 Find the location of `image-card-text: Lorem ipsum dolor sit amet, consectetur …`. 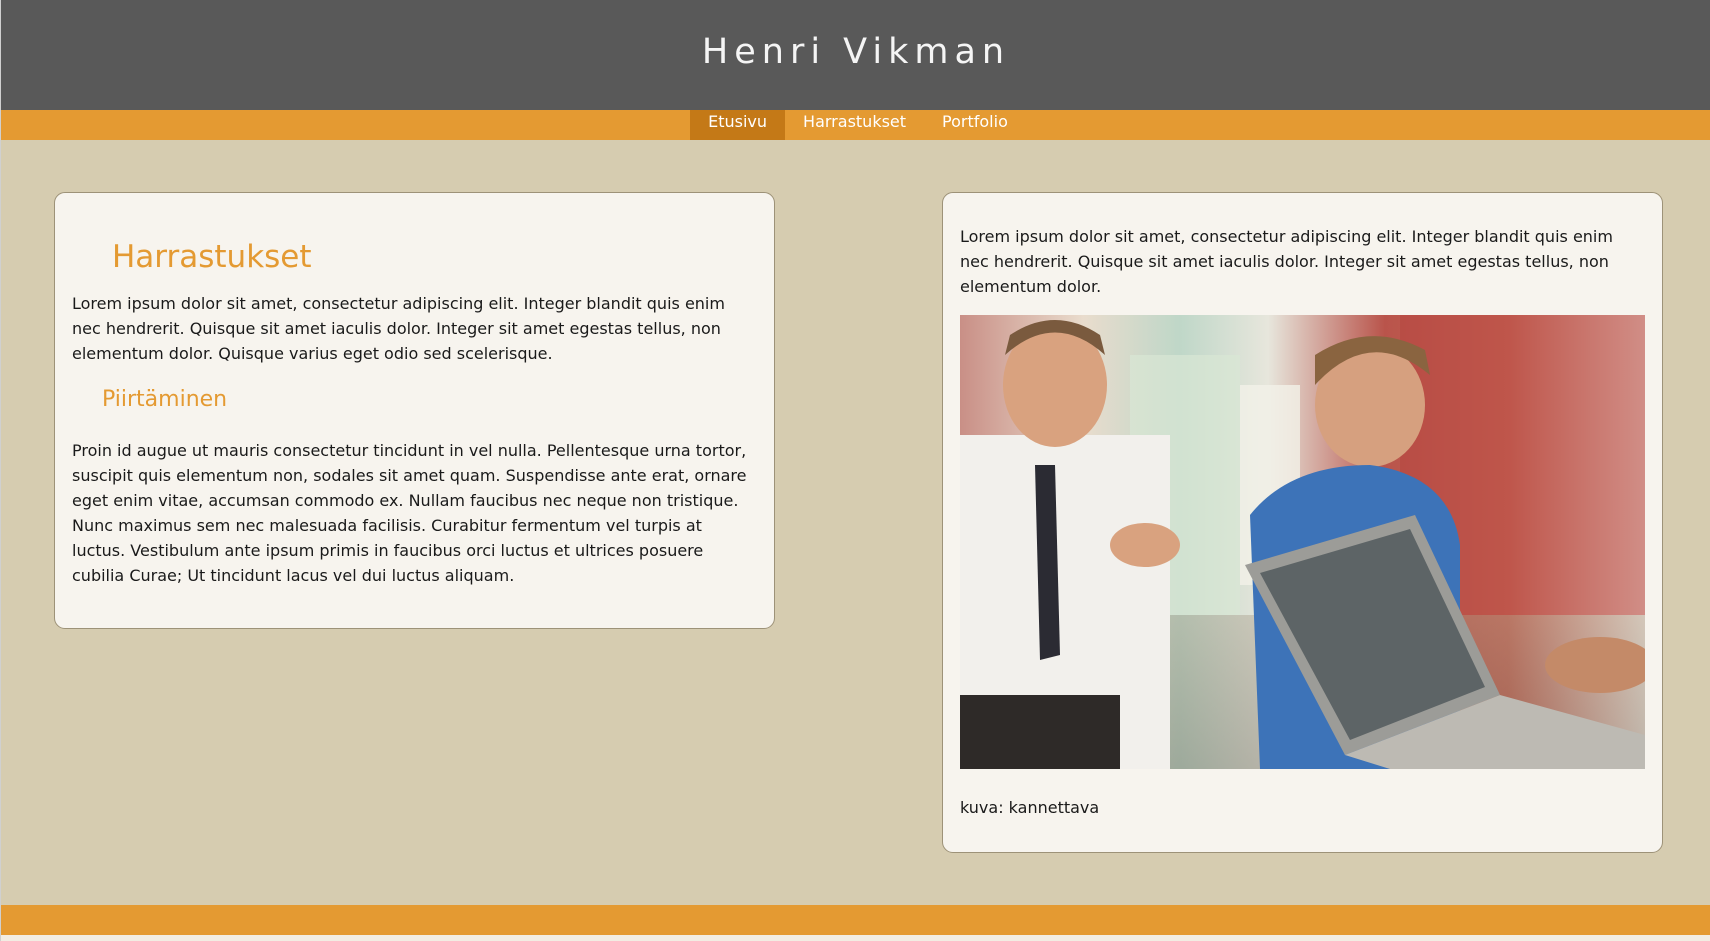

image-card-text: Lorem ipsum dolor sit amet, consectetur … is located at coordinates (1286, 261).